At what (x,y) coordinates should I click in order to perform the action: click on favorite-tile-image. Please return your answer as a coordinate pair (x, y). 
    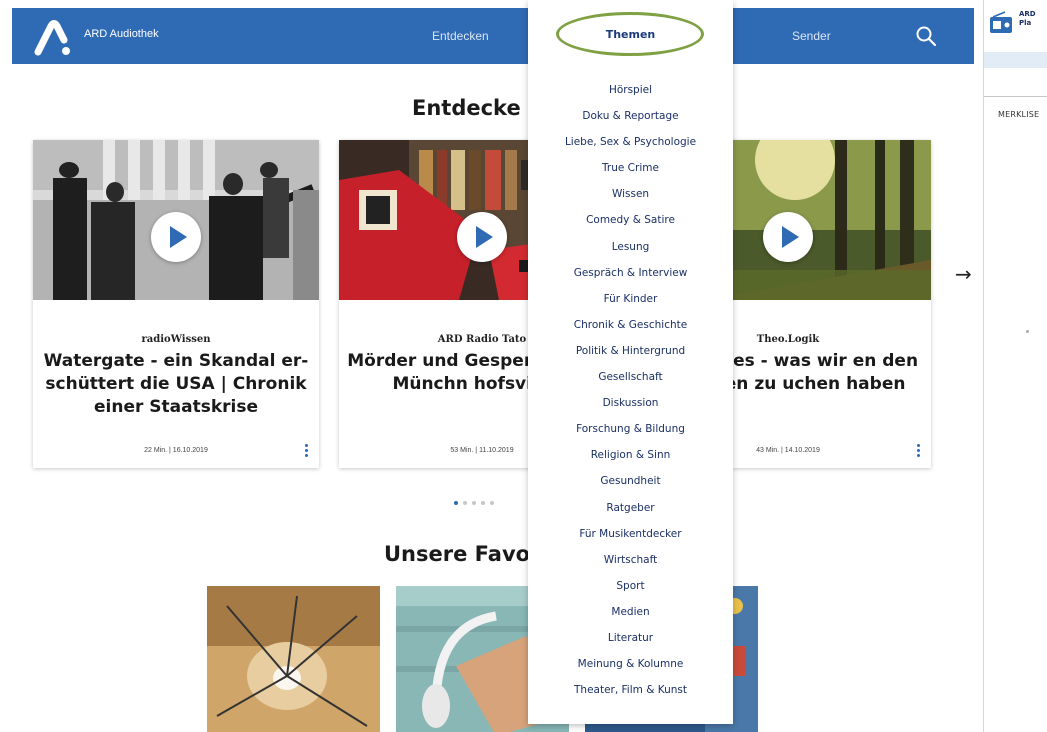
    Looking at the image, I should click on (293, 659).